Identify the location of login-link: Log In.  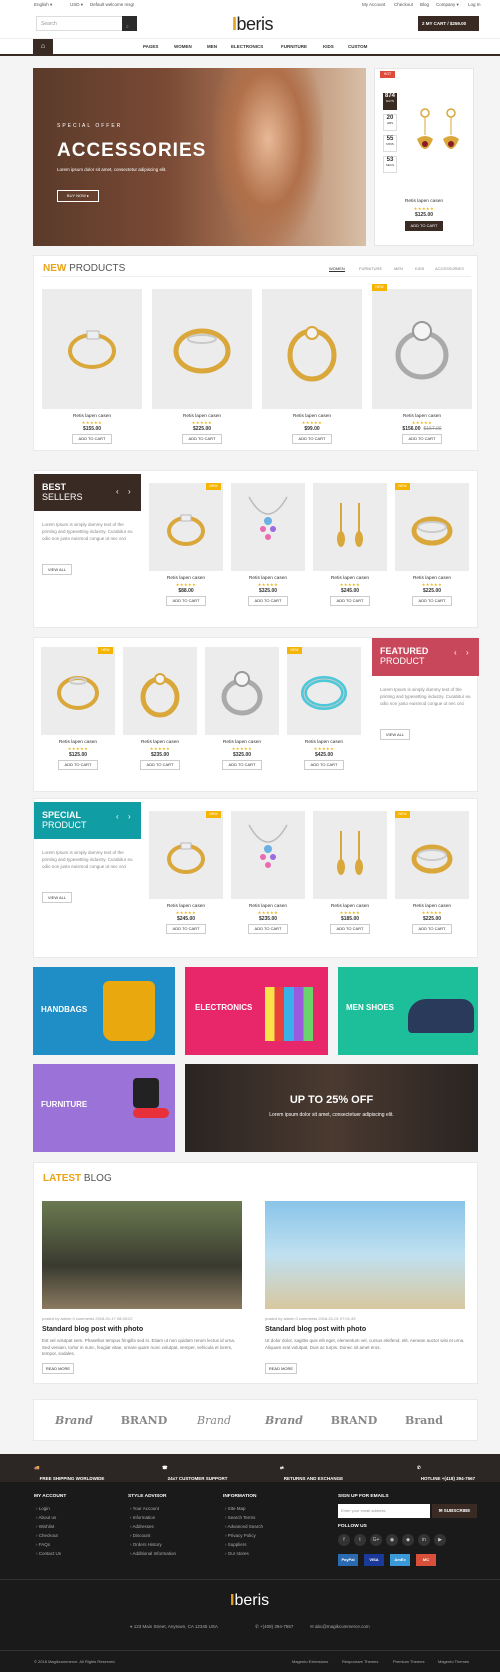
(474, 4).